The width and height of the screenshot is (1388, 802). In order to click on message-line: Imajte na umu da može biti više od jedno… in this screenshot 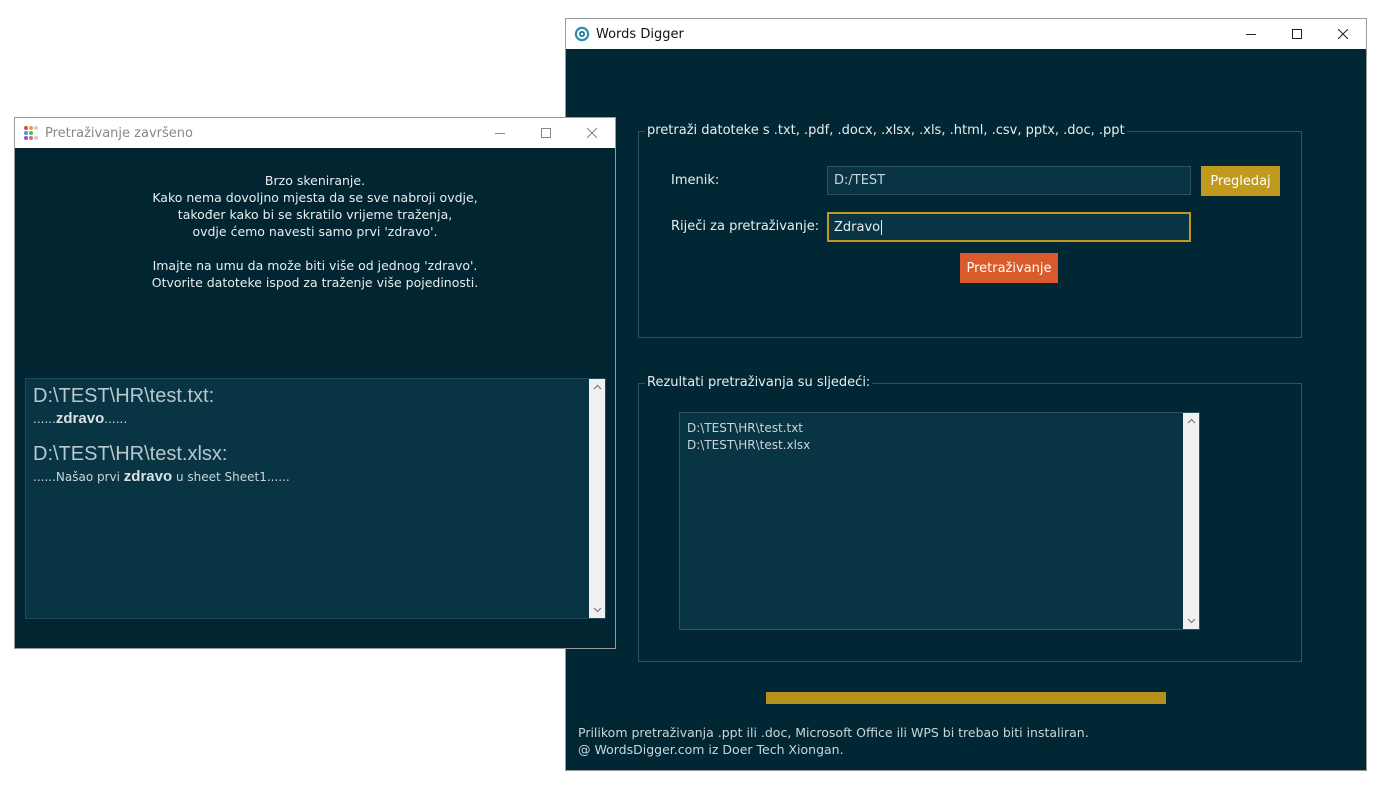, I will do `click(315, 265)`.